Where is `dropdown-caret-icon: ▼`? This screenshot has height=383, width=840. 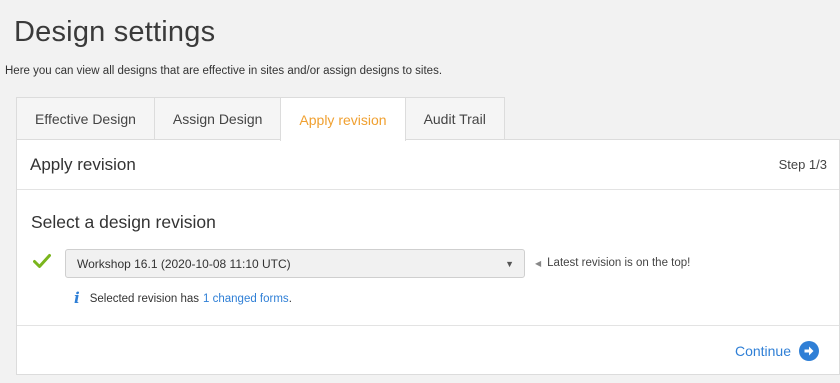 dropdown-caret-icon: ▼ is located at coordinates (509, 263).